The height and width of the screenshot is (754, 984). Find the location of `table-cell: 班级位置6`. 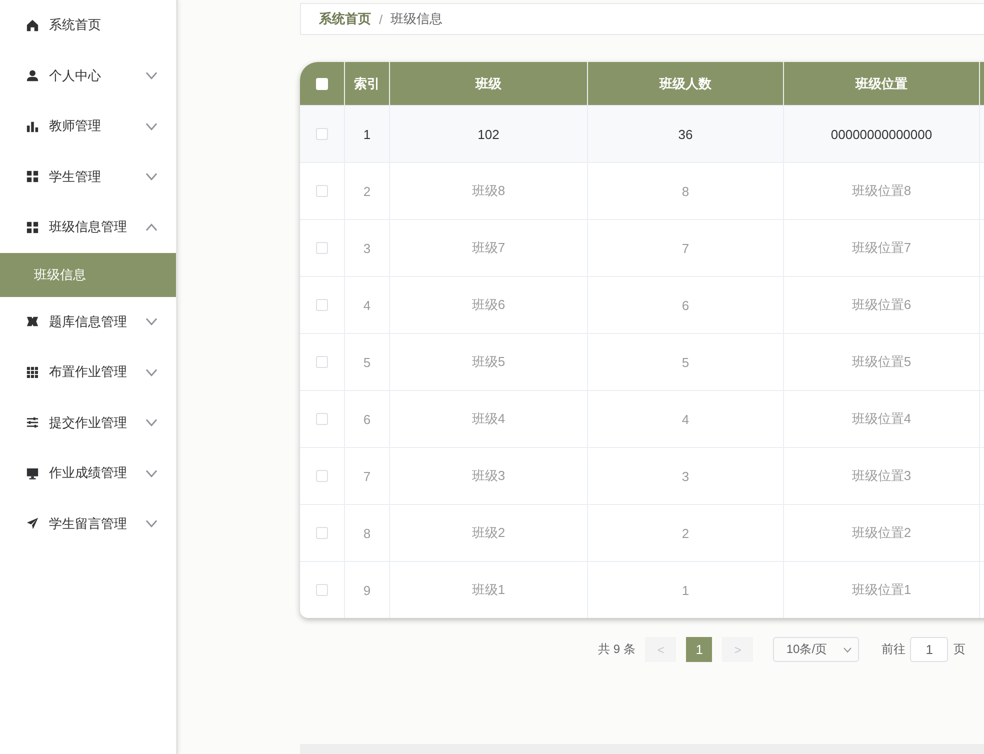

table-cell: 班级位置6 is located at coordinates (882, 305).